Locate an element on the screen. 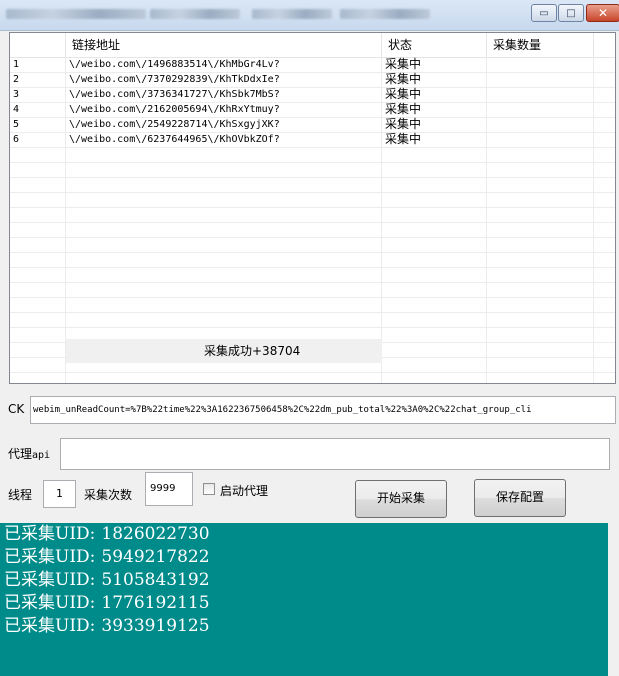  minimize-icon: ▭ is located at coordinates (544, 13).